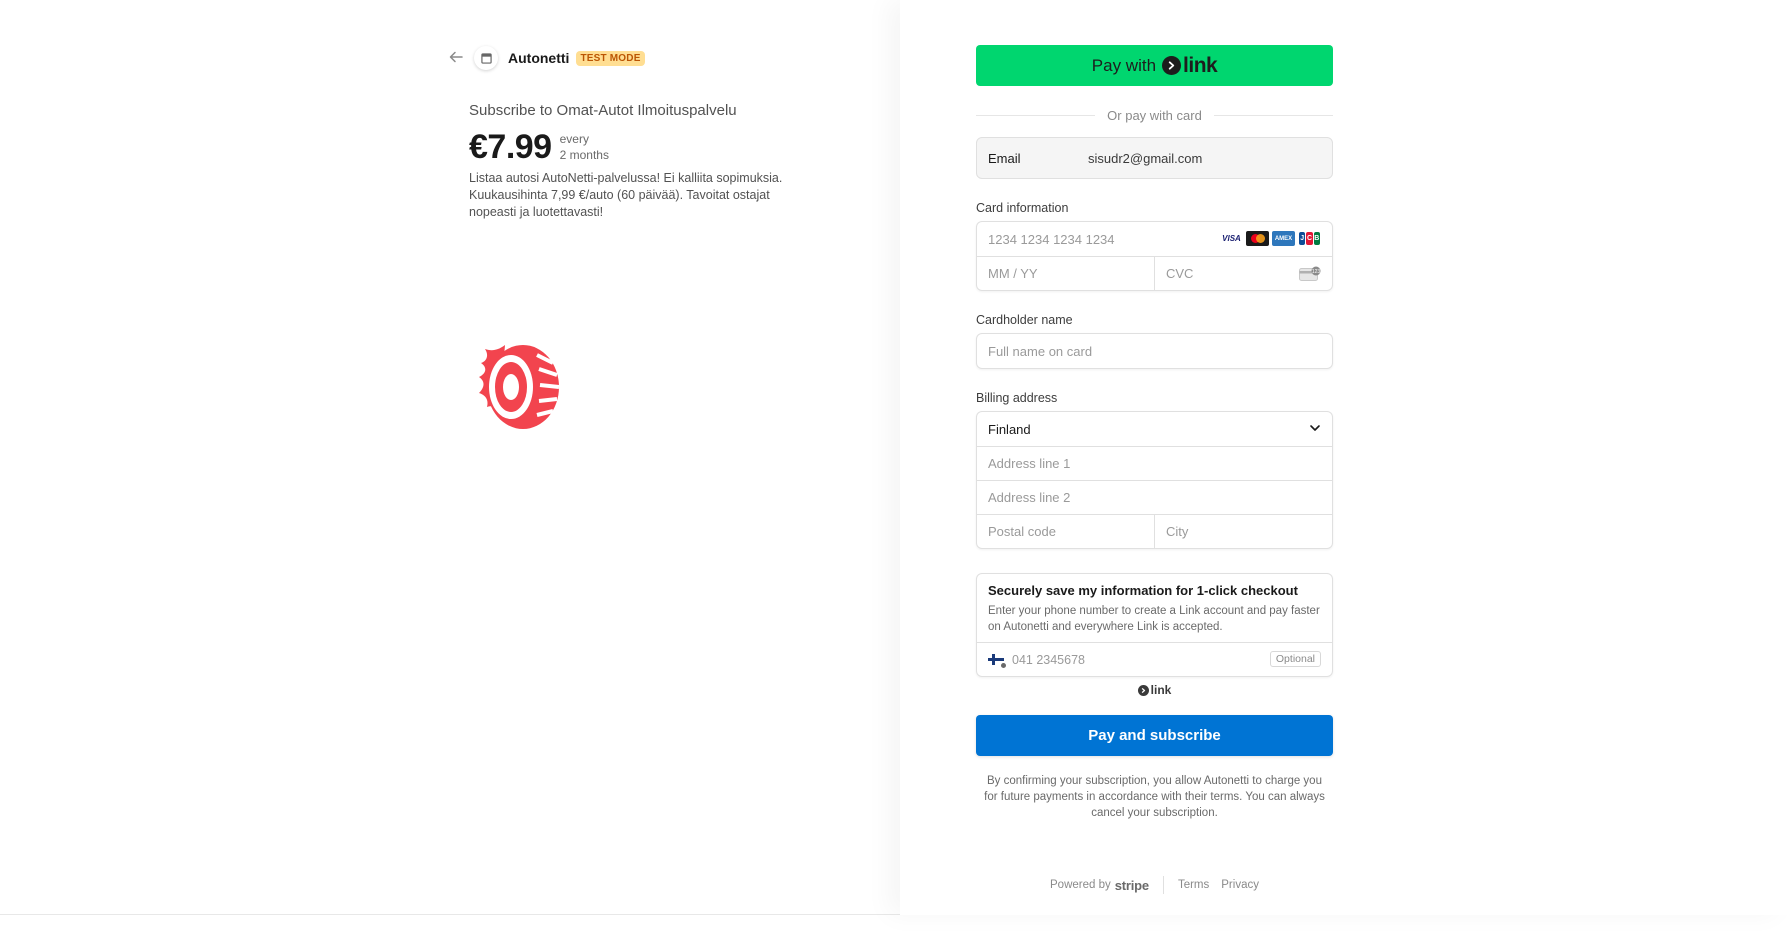  Describe the element at coordinates (1154, 735) in the screenshot. I see `pay-and-subscribe-button: Pay and subscribe` at that location.